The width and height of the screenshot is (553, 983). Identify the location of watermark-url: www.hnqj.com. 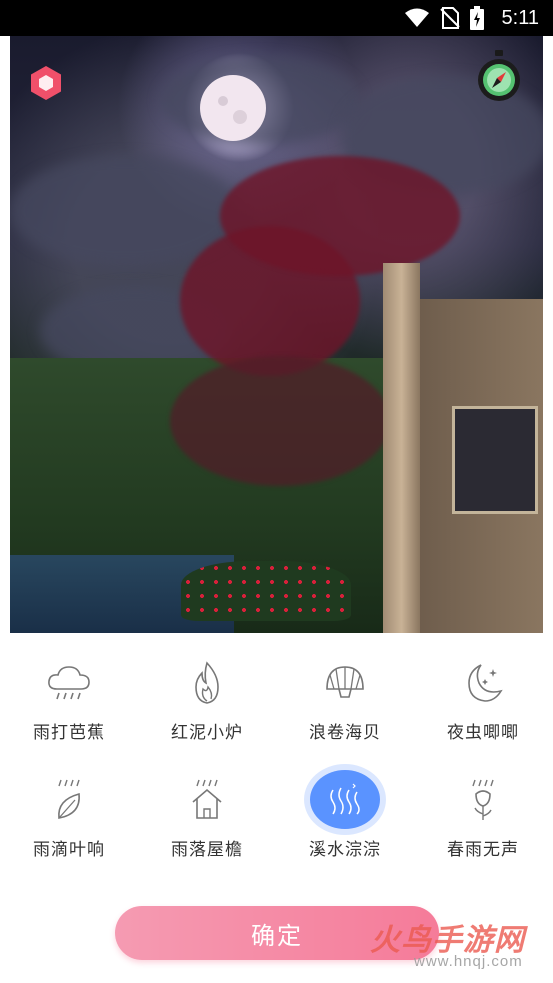
(468, 961).